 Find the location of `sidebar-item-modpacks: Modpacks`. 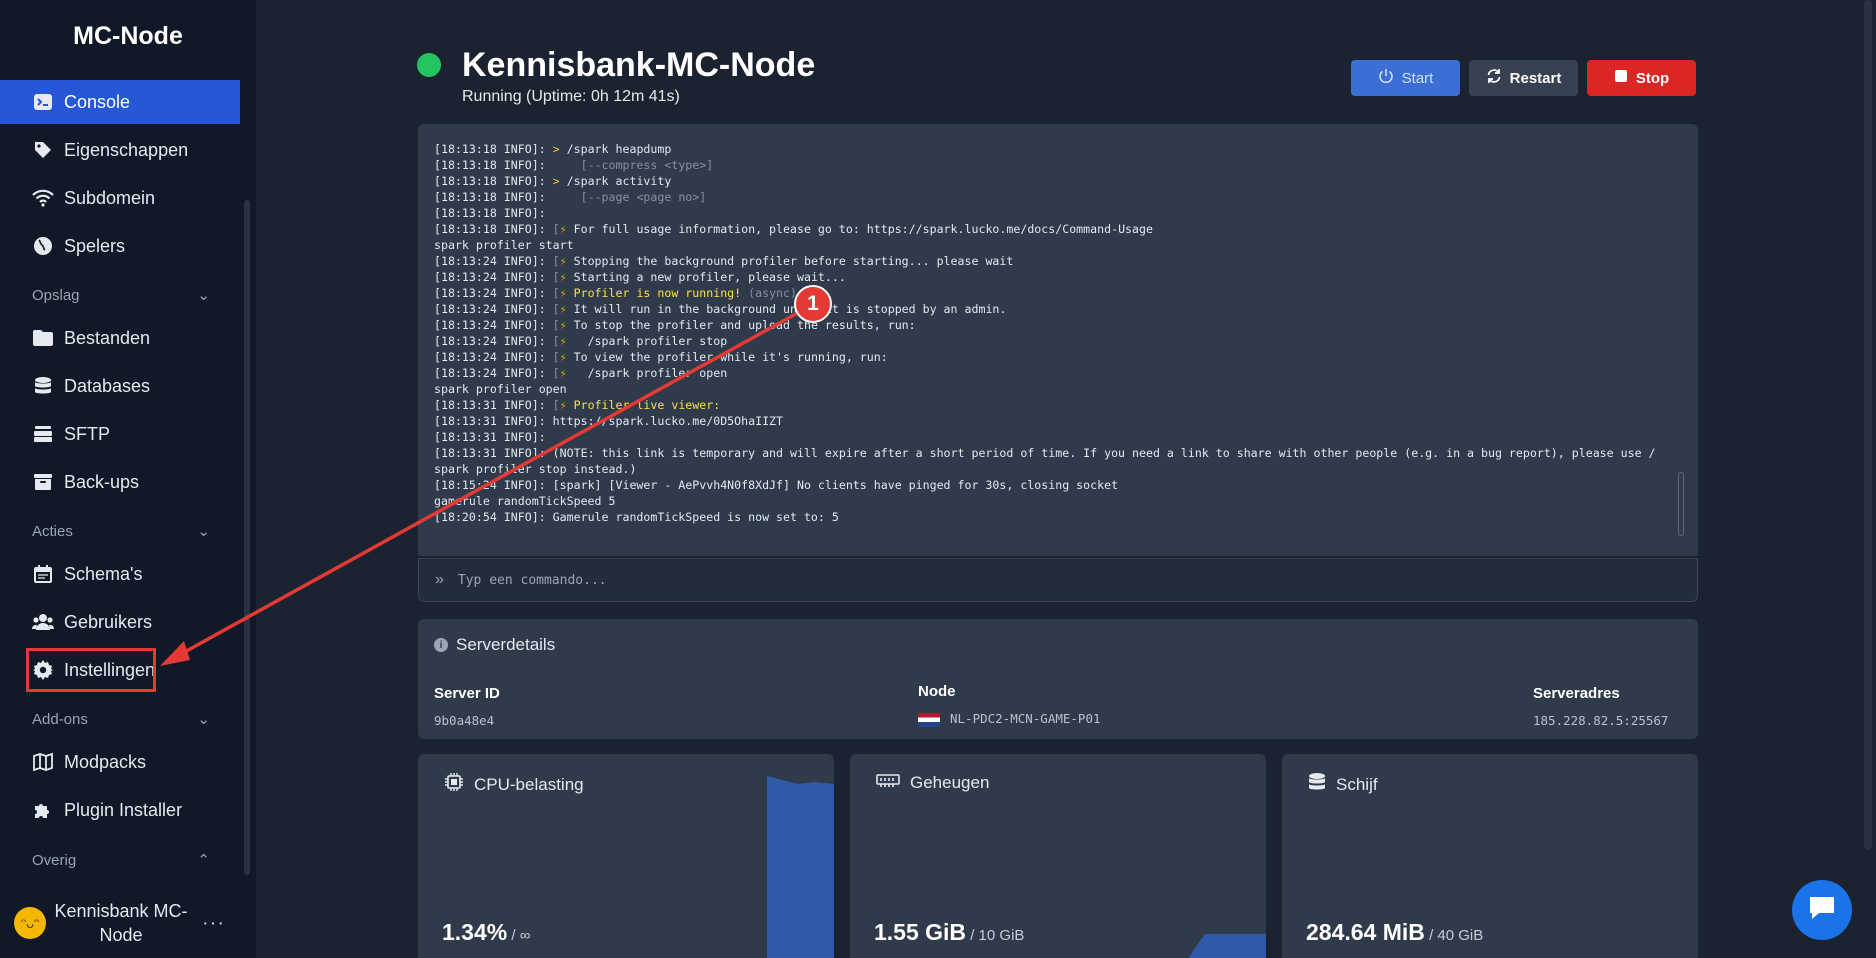

sidebar-item-modpacks: Modpacks is located at coordinates (120, 762).